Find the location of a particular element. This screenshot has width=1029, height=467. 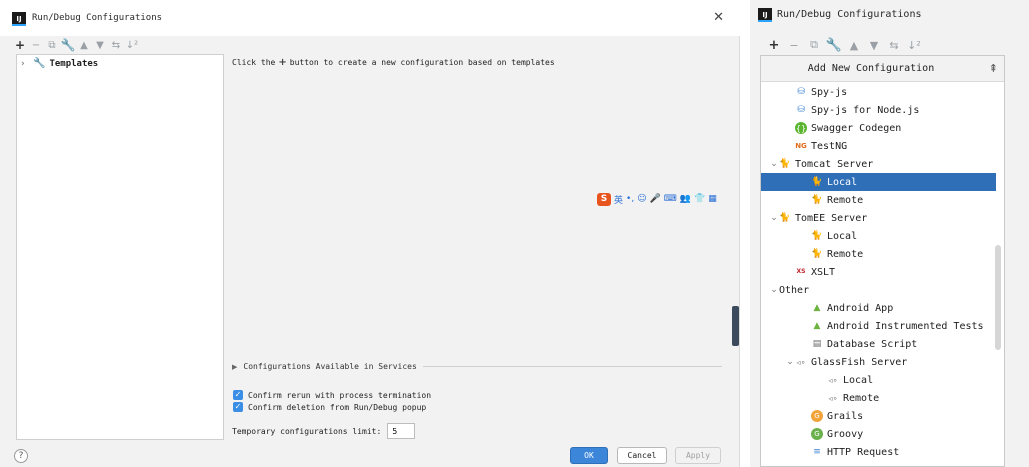

grid-menu-icon: ▦ is located at coordinates (712, 199).